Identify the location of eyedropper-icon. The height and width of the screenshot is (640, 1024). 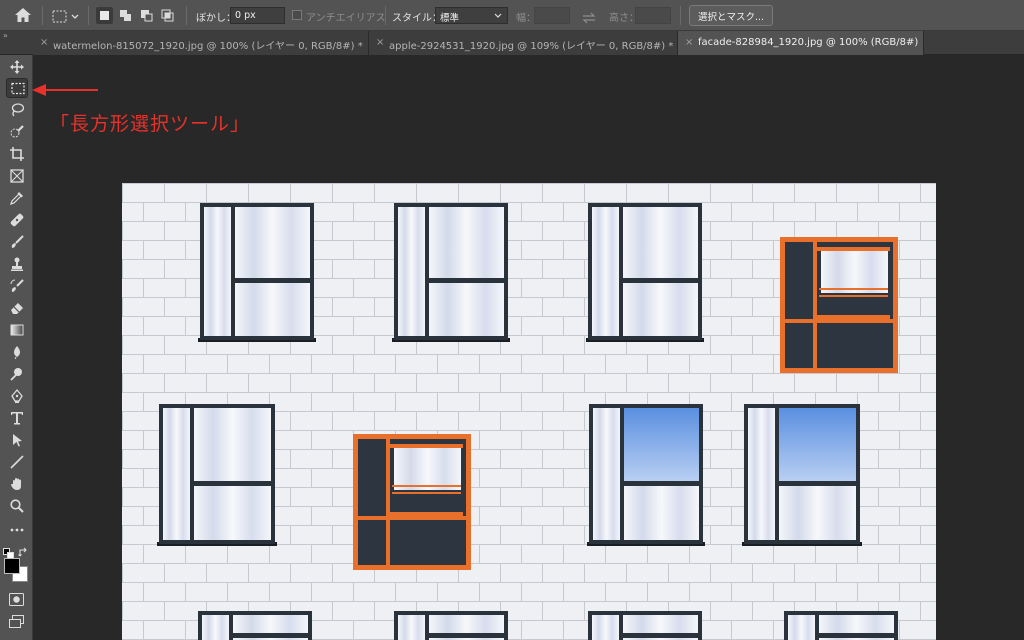
(16, 198).